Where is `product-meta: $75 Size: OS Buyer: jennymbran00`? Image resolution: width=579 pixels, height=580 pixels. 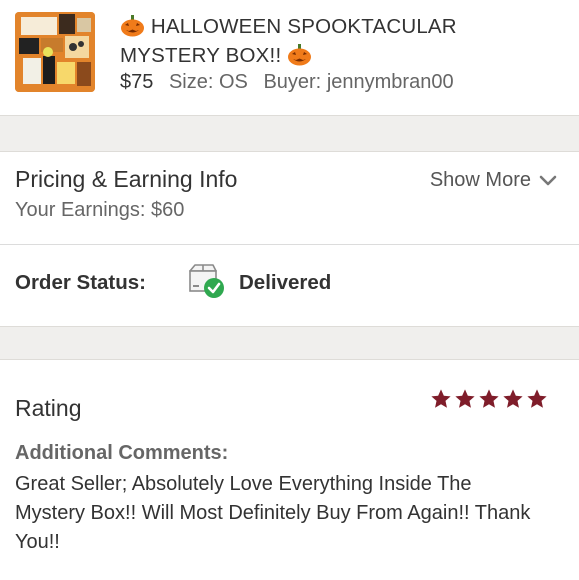 product-meta: $75 Size: OS Buyer: jennymbran00 is located at coordinates (287, 82).